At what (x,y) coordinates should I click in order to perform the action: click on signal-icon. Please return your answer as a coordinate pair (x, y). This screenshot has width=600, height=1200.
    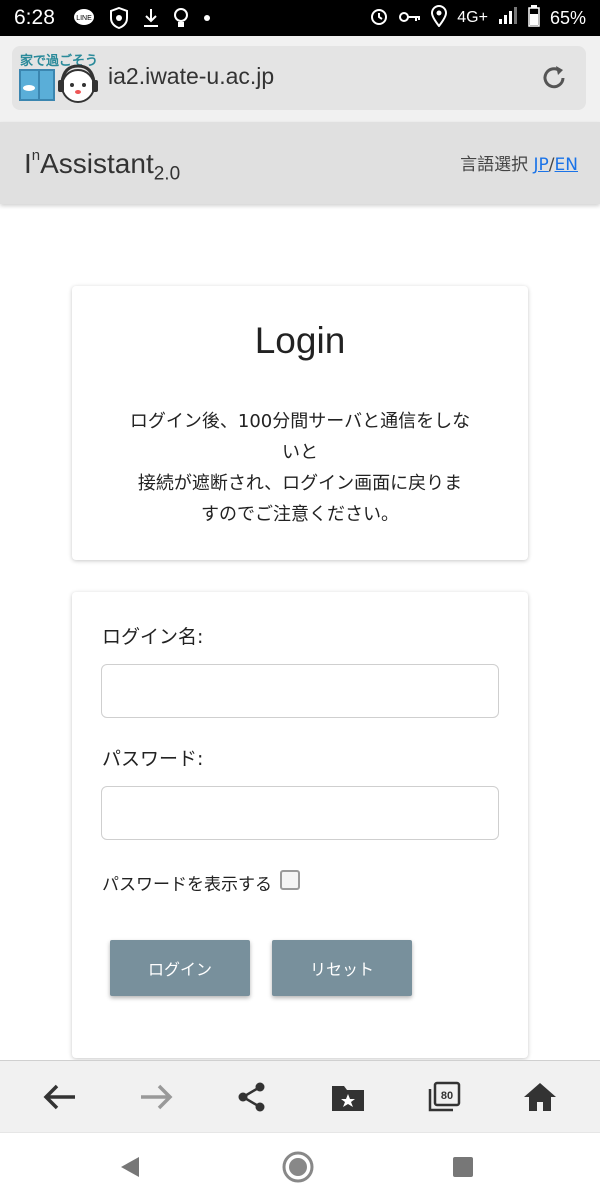
    Looking at the image, I should click on (508, 18).